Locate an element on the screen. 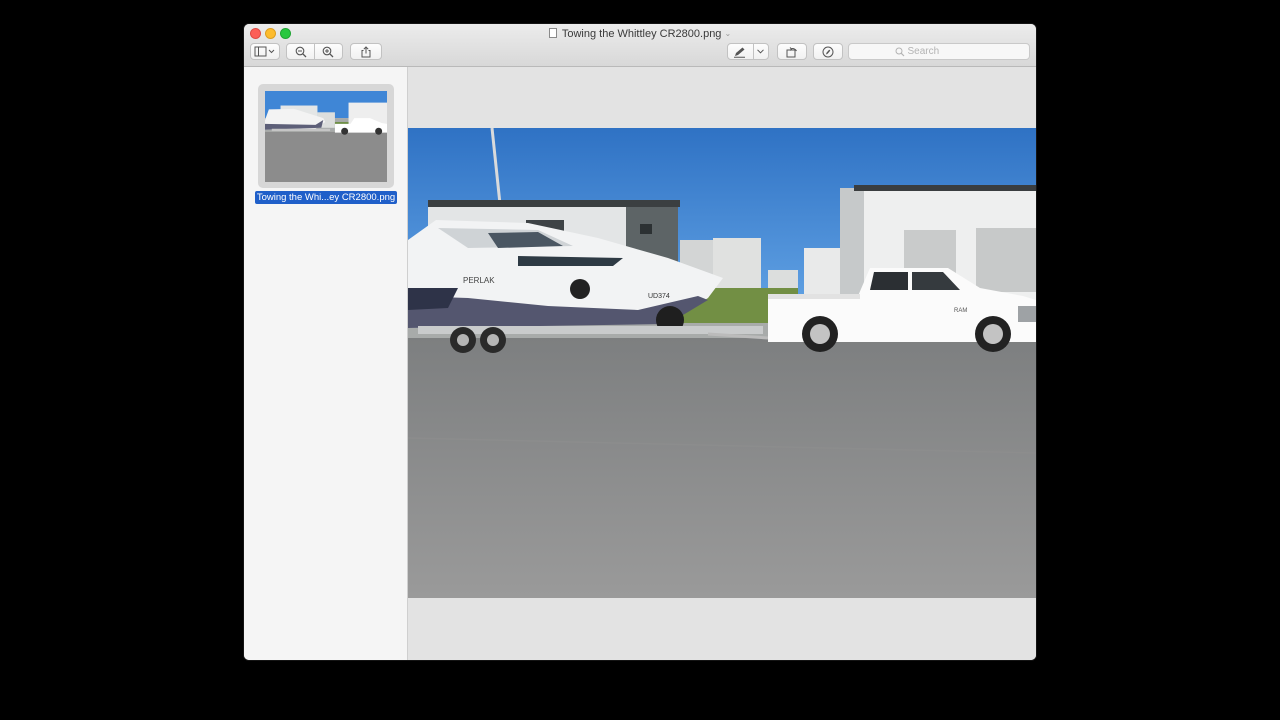 This screenshot has height=720, width=1280. share-icon is located at coordinates (366, 51).